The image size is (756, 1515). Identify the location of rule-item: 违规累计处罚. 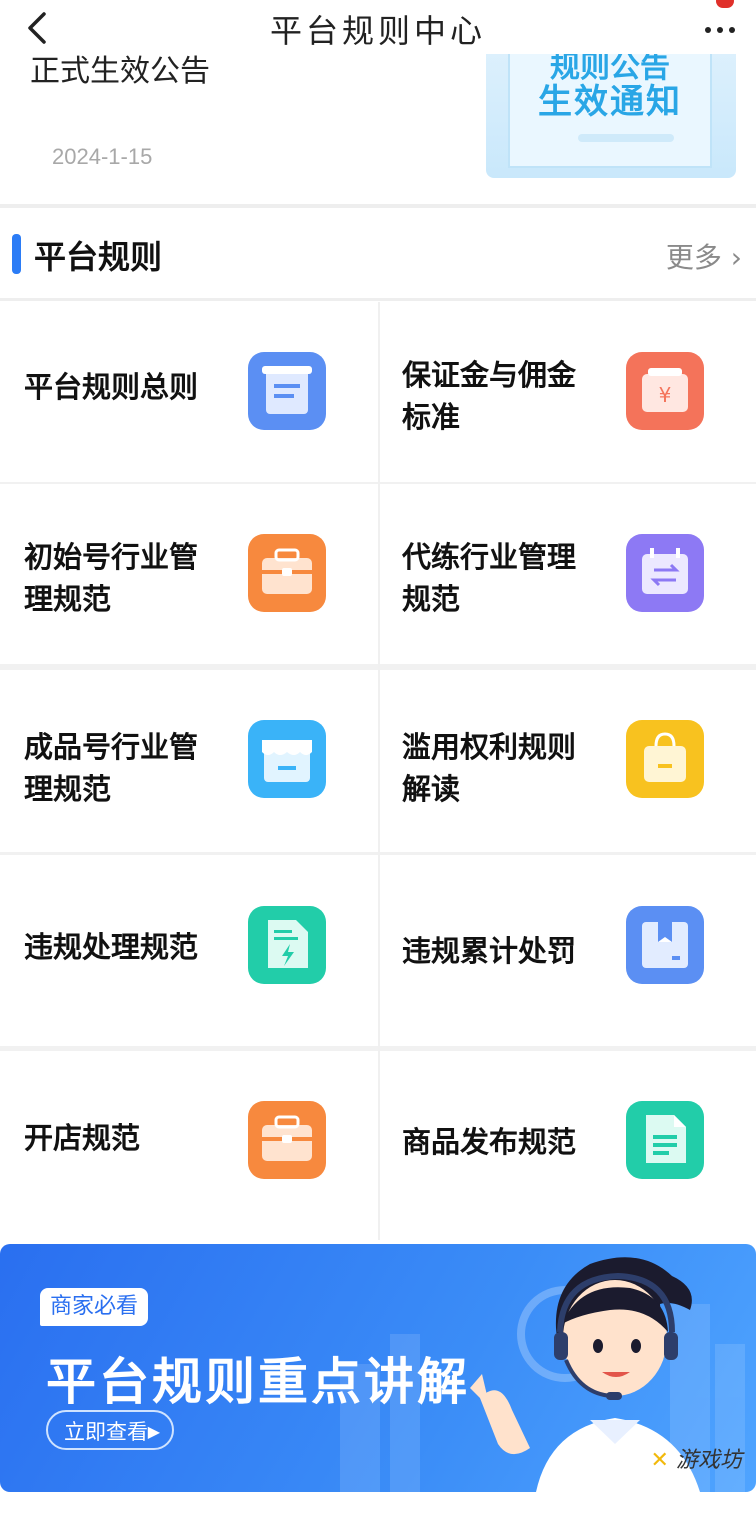
(567, 946).